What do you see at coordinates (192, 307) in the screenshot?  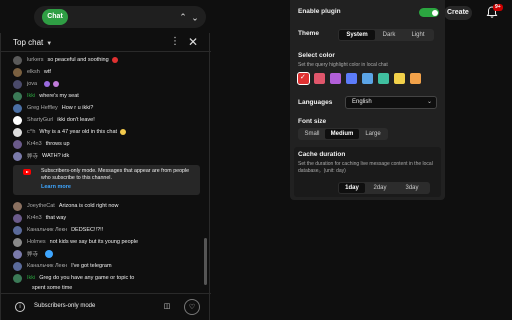 I see `heart-icon: ♡` at bounding box center [192, 307].